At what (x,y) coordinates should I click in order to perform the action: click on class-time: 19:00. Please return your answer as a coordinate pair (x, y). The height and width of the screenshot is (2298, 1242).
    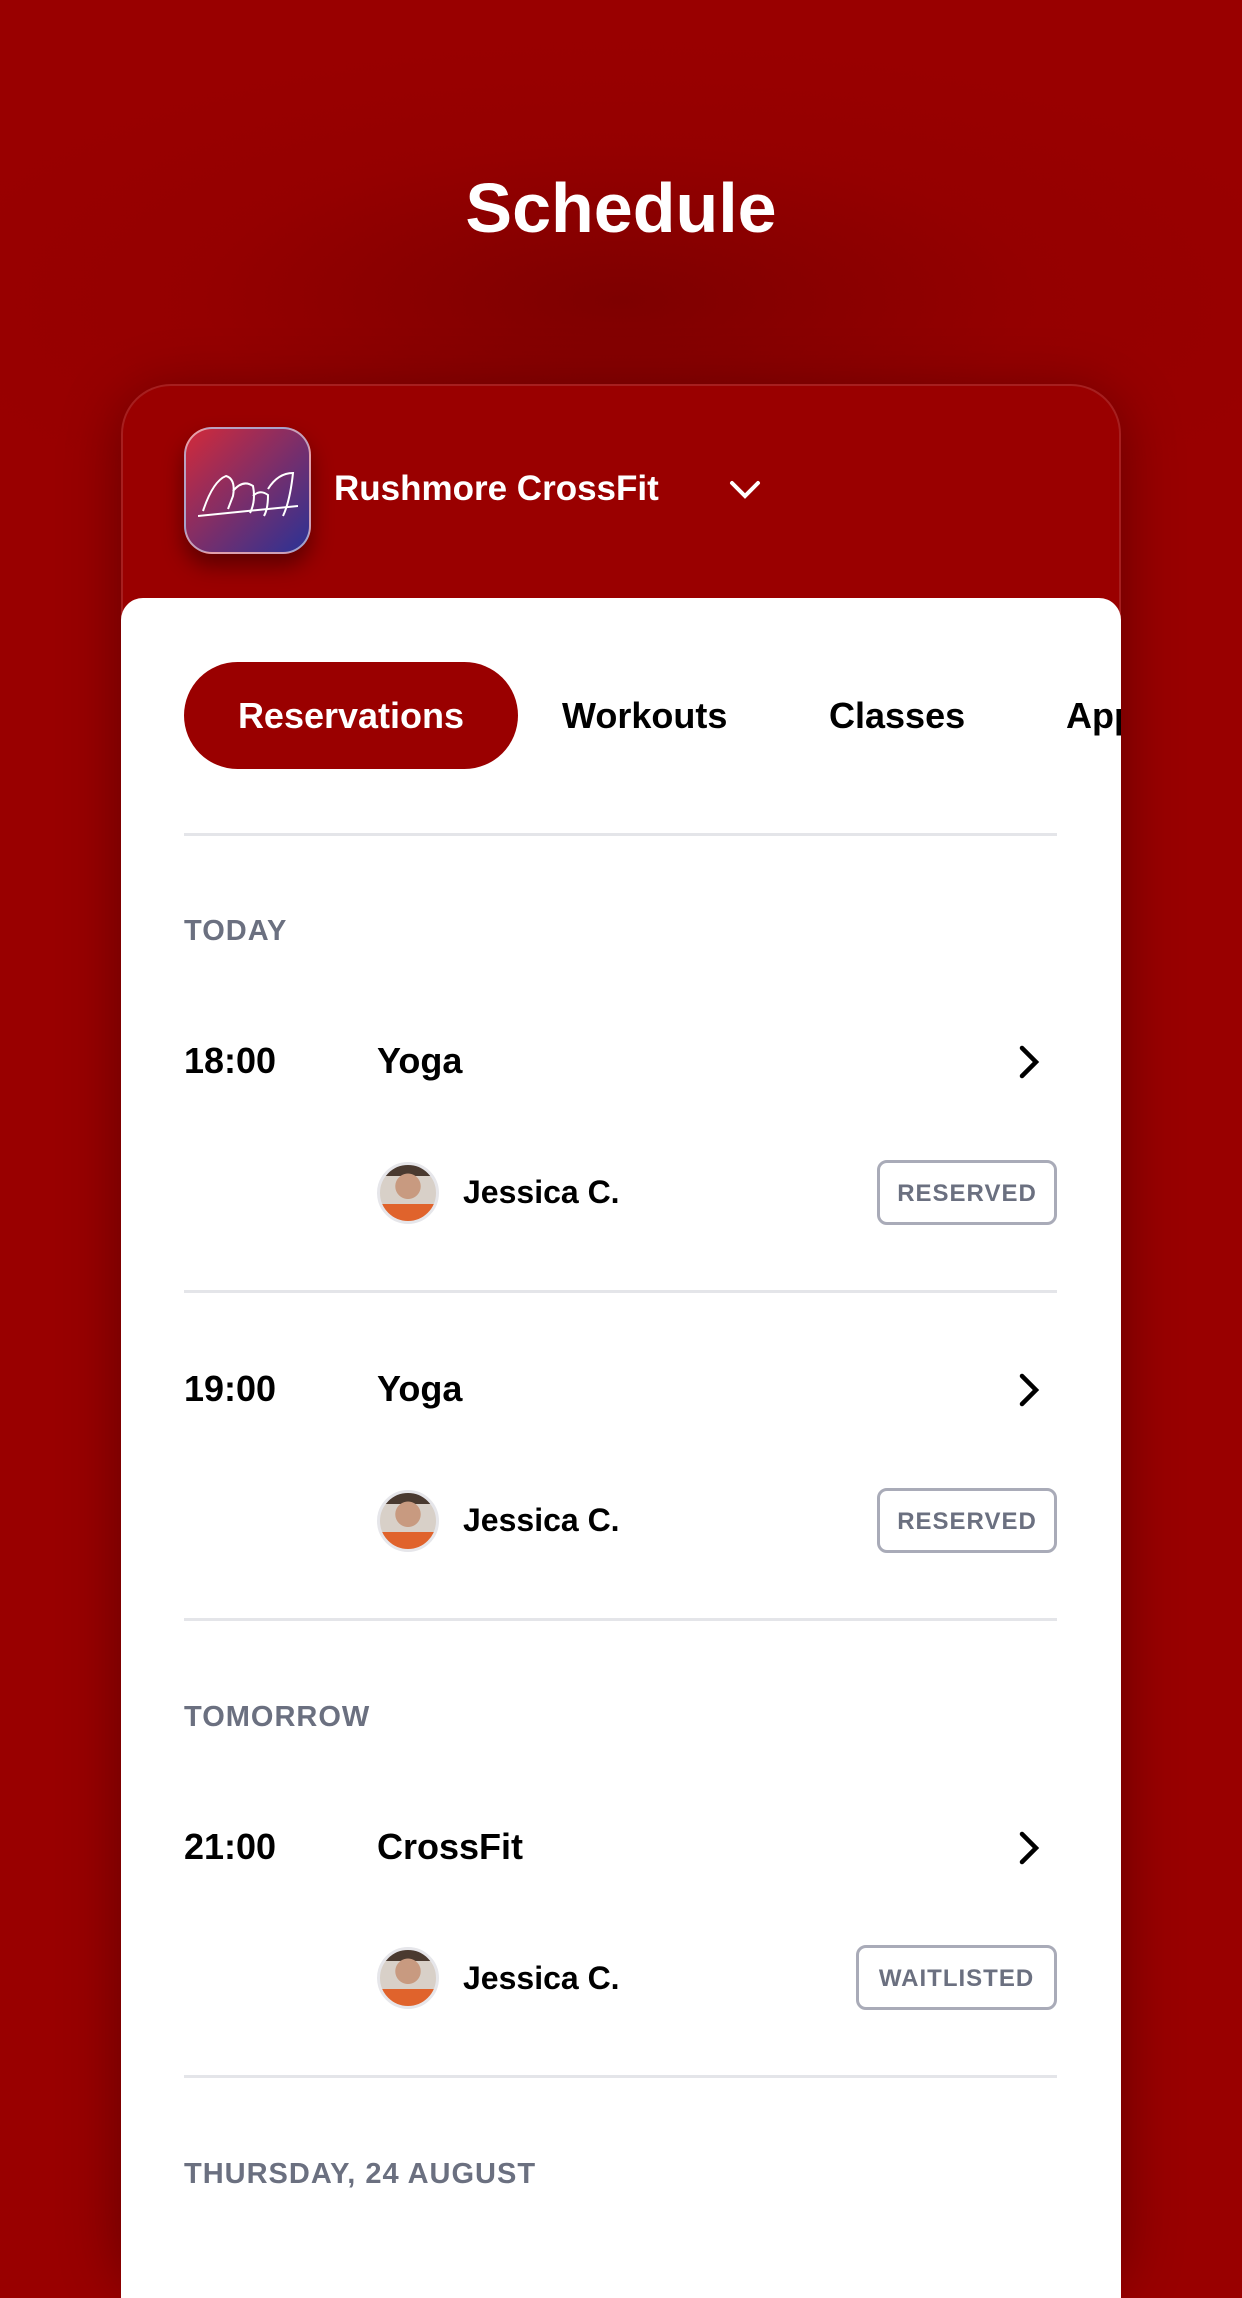
    Looking at the image, I should click on (230, 1388).